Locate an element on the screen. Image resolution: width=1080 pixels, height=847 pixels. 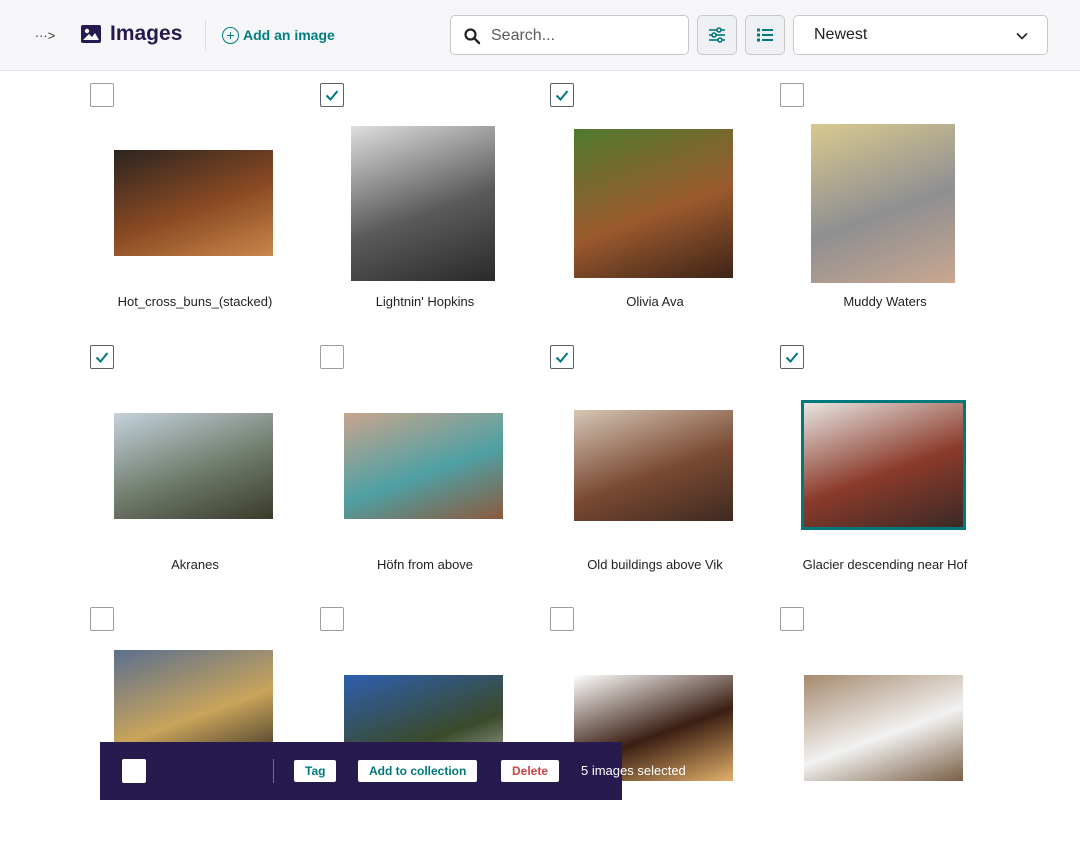
select-all-checkbox is located at coordinates (134, 771).